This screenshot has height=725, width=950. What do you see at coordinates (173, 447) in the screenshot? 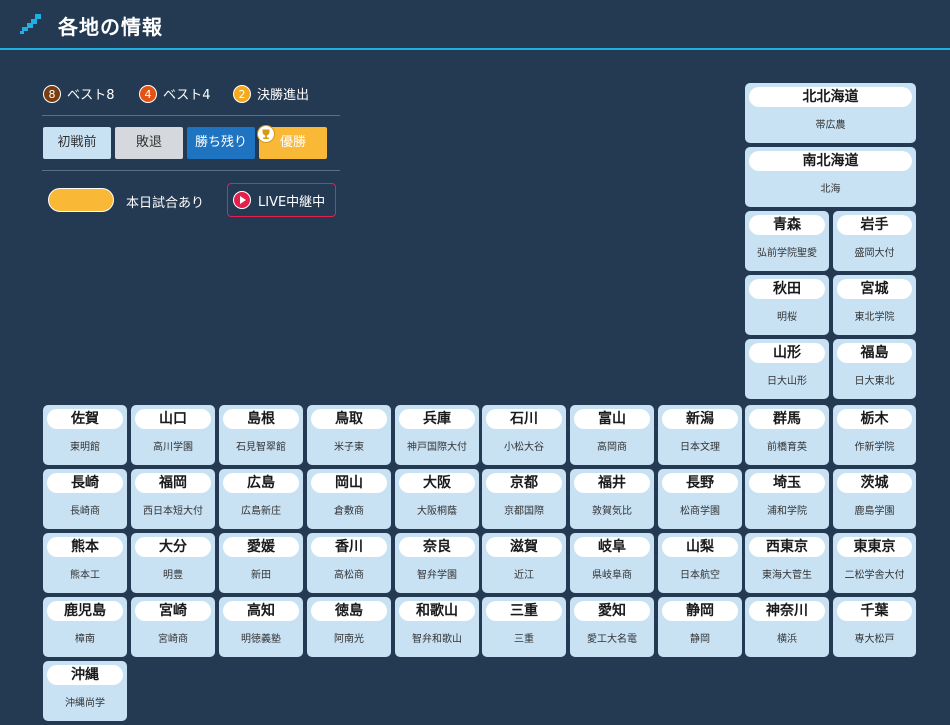
I see `school-name: 高川学園` at bounding box center [173, 447].